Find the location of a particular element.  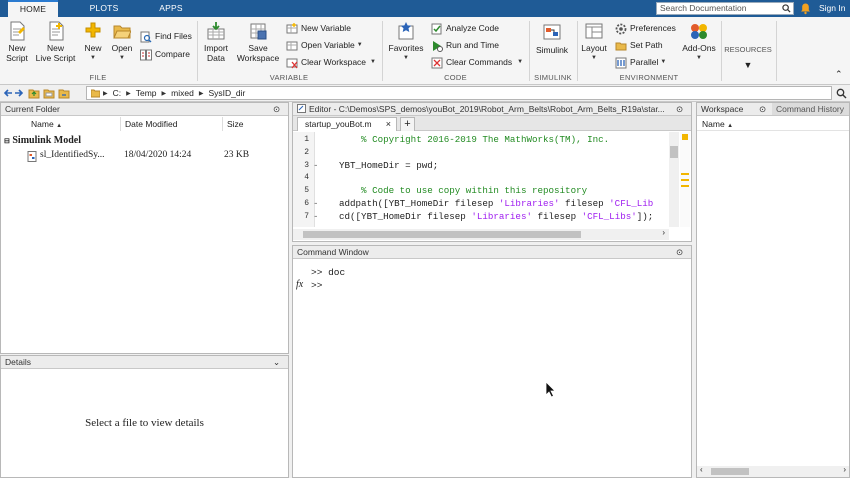

search-documentation-input: Search Documentation is located at coordinates (725, 8).